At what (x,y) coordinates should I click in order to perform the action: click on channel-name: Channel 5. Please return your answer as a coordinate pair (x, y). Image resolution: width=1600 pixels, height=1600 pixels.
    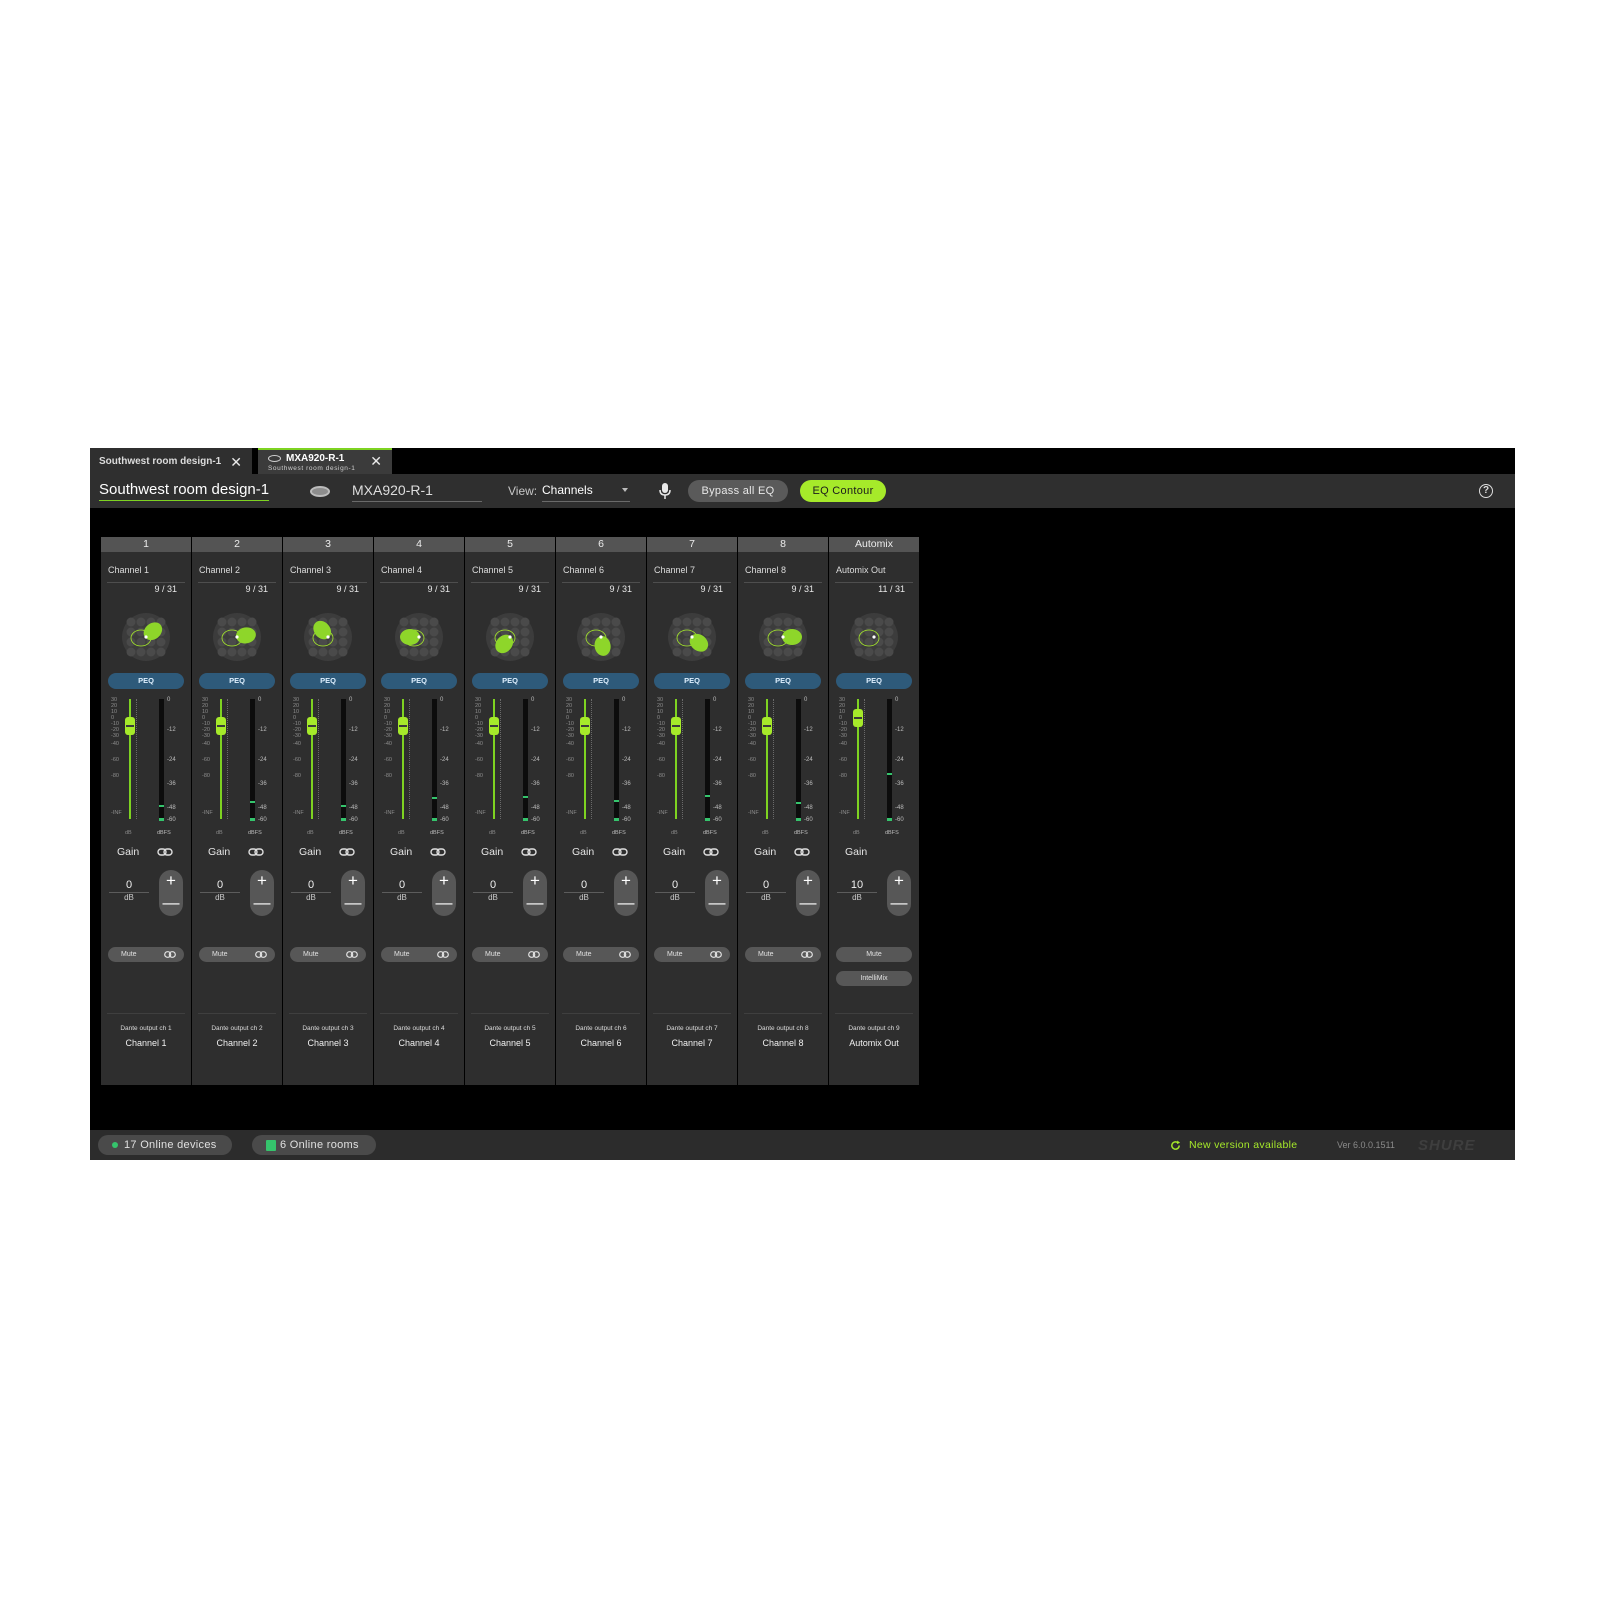
    Looking at the image, I should click on (492, 570).